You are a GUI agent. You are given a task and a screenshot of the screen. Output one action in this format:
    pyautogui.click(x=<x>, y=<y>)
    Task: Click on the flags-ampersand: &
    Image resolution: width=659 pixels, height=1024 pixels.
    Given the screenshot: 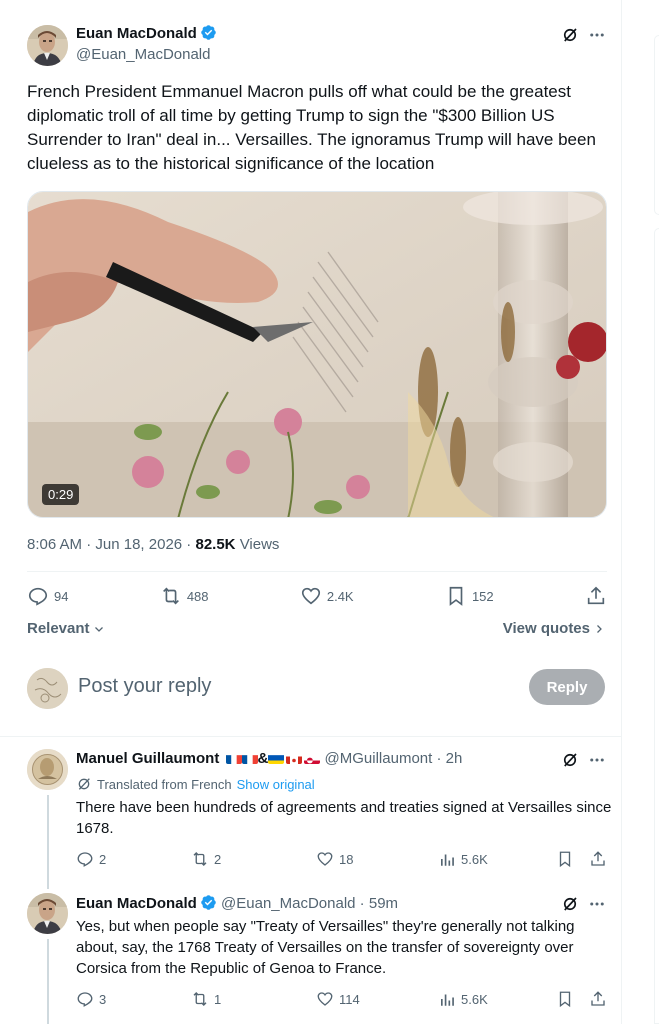 What is the action you would take?
    pyautogui.click(x=263, y=758)
    